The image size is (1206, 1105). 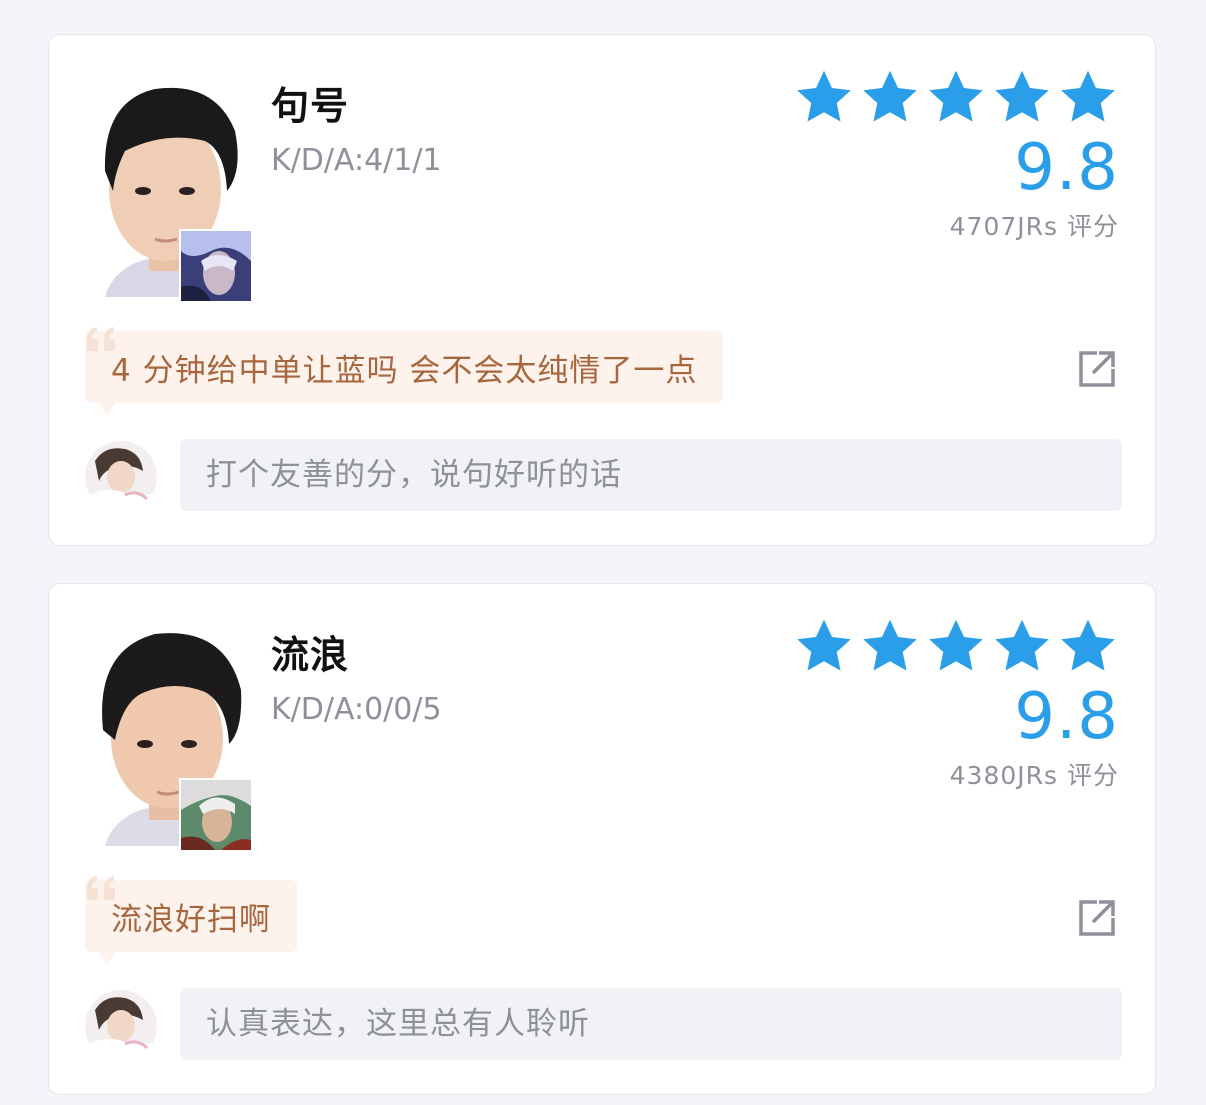 I want to click on vote-count: 4380JRs 评分, so click(x=1034, y=775).